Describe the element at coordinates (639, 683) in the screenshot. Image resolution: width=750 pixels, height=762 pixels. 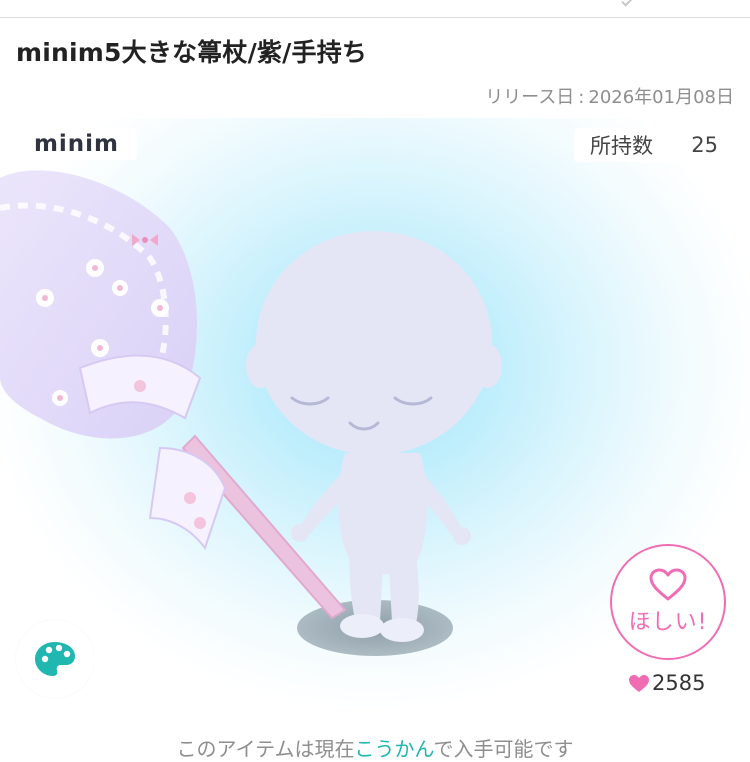
I see `heart-icon` at that location.